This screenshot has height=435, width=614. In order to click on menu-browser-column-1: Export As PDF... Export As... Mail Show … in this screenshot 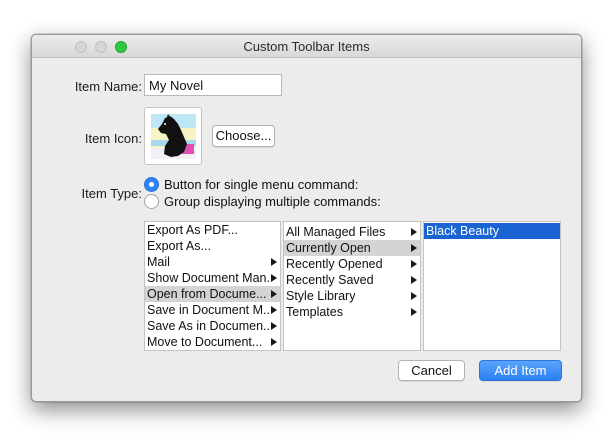, I will do `click(212, 286)`.